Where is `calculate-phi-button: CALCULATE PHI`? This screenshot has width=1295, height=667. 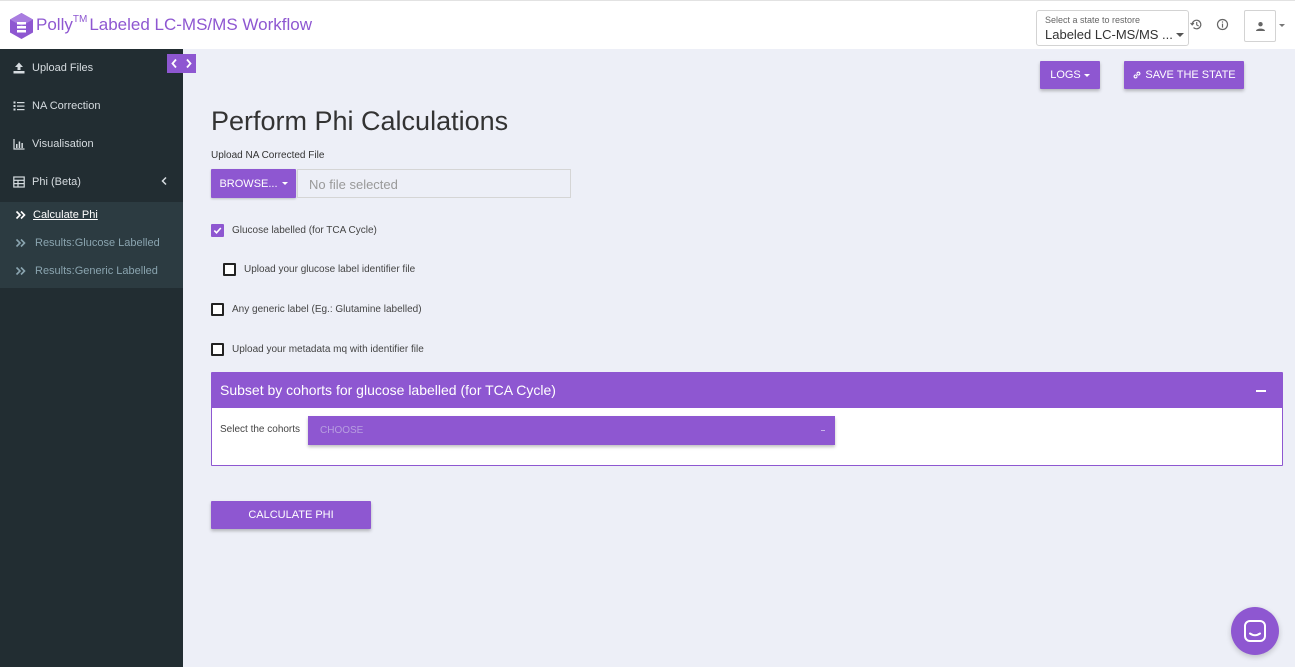 calculate-phi-button: CALCULATE PHI is located at coordinates (291, 515).